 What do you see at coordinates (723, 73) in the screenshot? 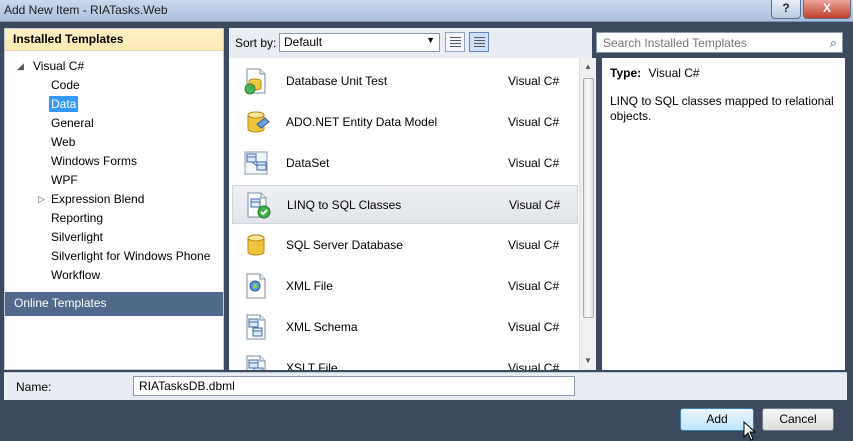
I see `type-line: Type: Visual C#` at bounding box center [723, 73].